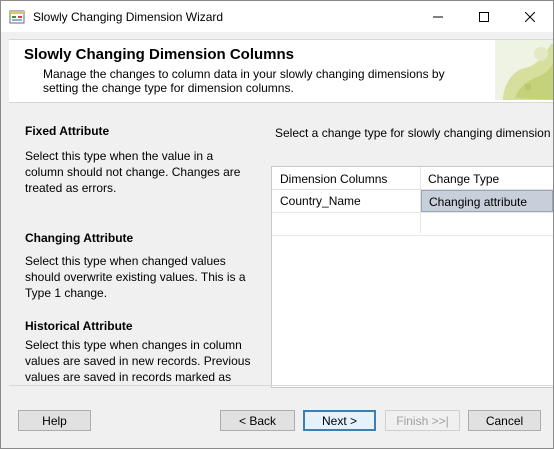 The height and width of the screenshot is (449, 554). I want to click on minimize-icon, so click(438, 16).